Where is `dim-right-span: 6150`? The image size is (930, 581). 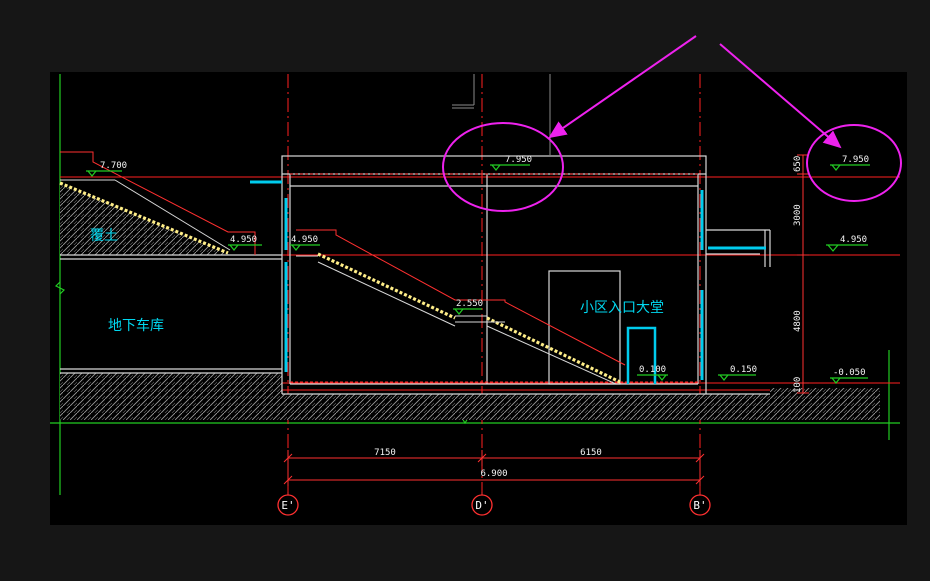 dim-right-span: 6150 is located at coordinates (591, 453).